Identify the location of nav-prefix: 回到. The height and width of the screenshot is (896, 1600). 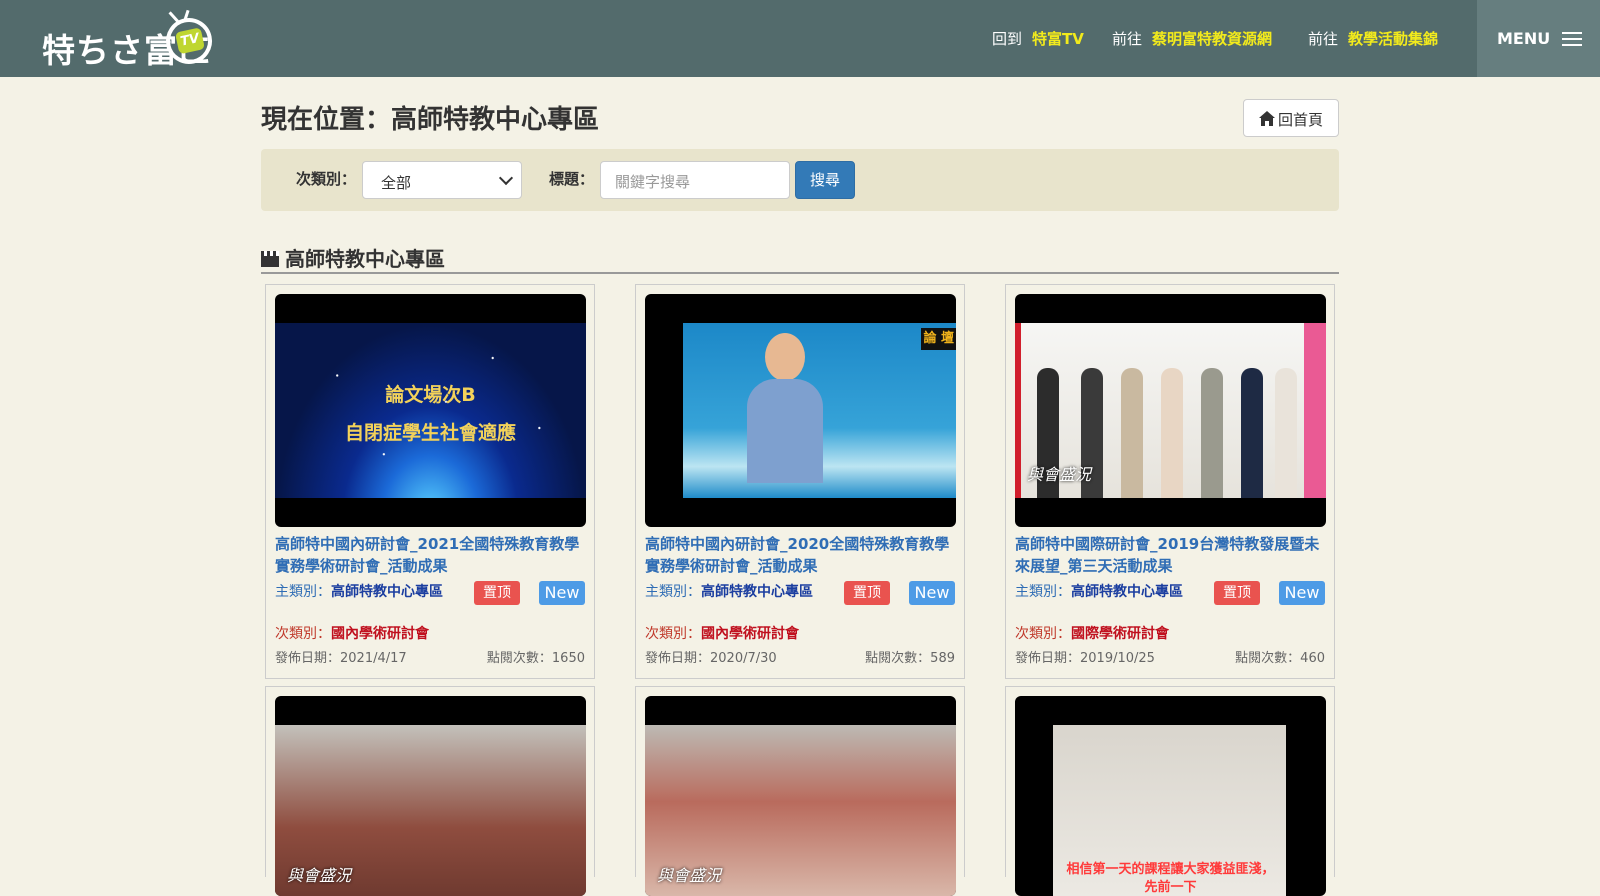
(1007, 39).